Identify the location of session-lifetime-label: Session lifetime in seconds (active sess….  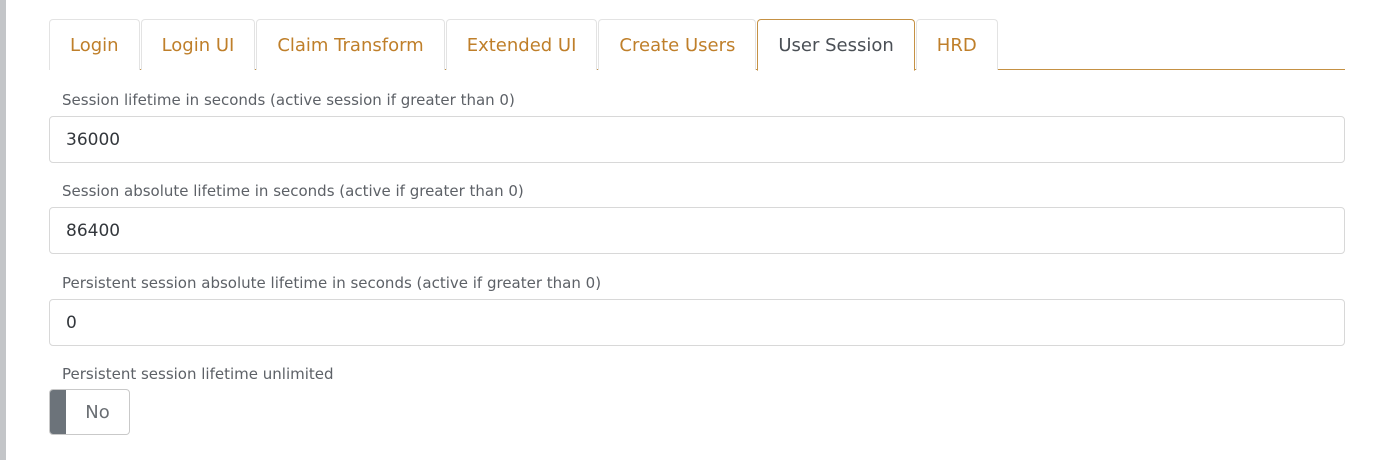
(288, 100).